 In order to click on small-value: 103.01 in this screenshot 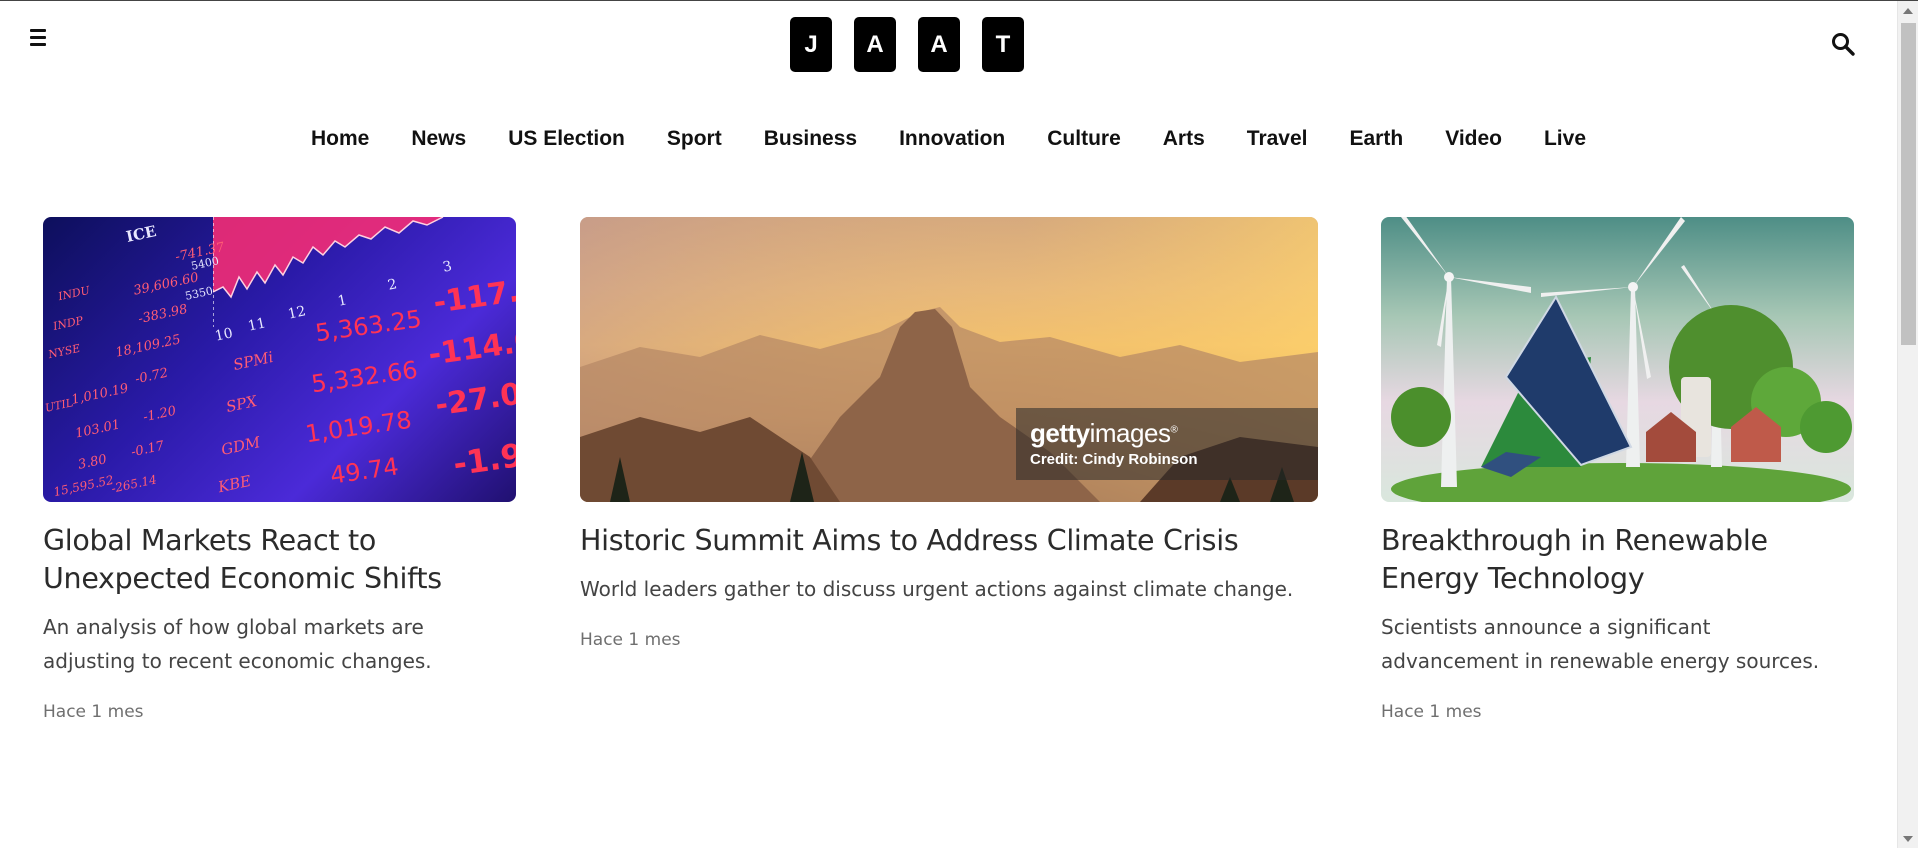, I will do `click(97, 429)`.